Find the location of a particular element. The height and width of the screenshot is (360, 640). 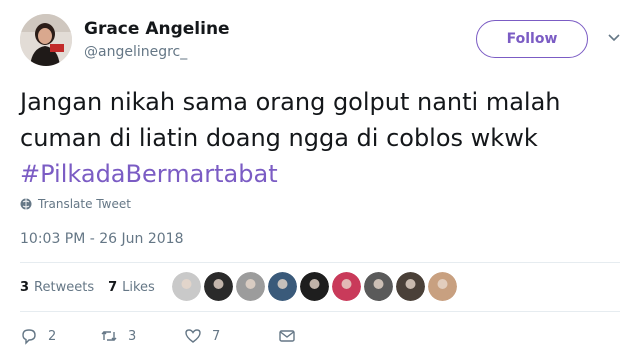

retweets-stat: 3 Retweets is located at coordinates (57, 287).